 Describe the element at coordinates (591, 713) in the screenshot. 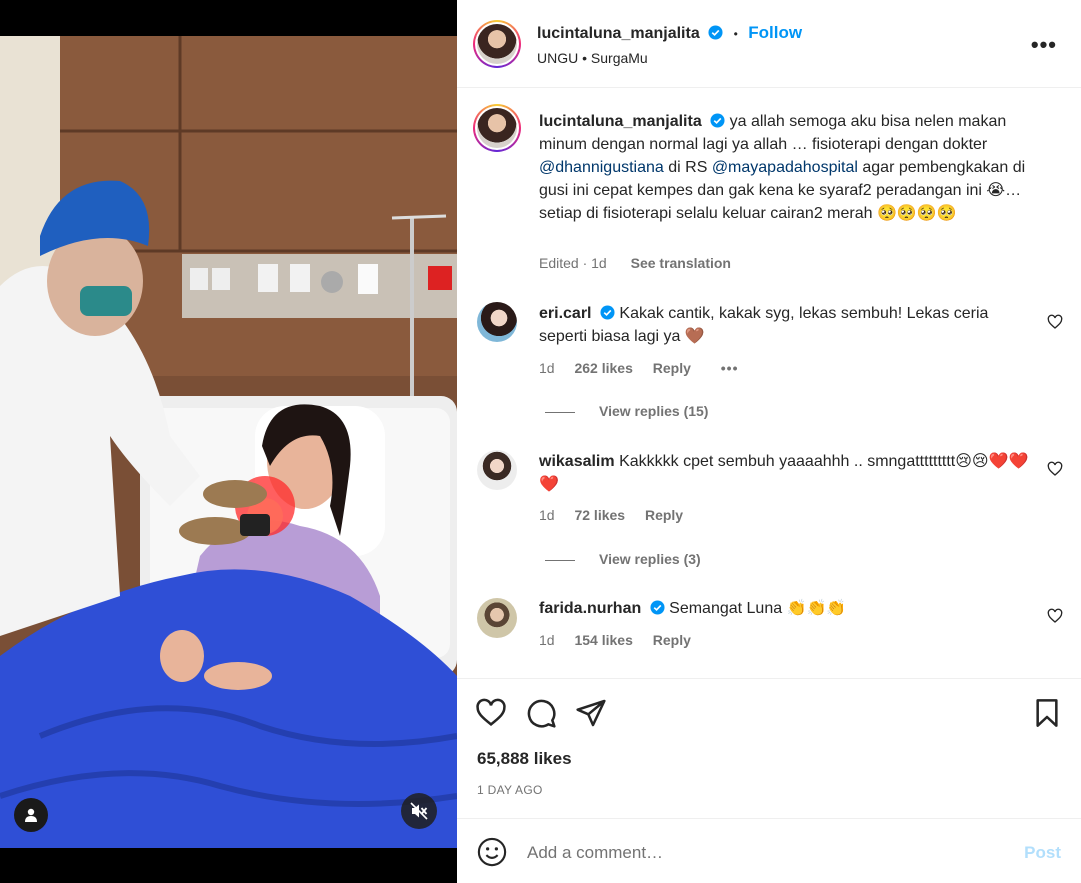

I see `send-icon` at that location.